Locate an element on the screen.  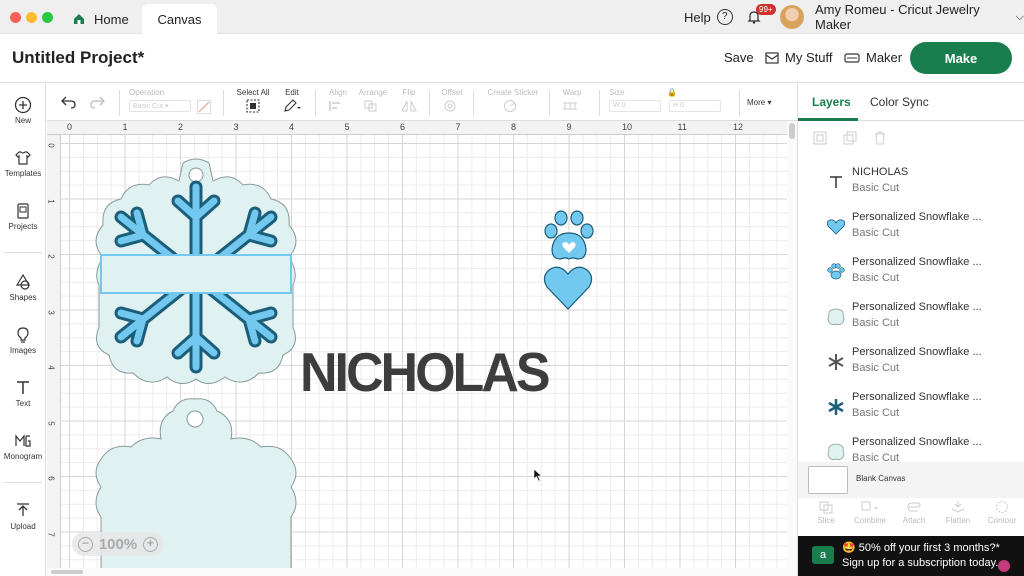
my-stuff-label: My Stuff is located at coordinates (809, 57).